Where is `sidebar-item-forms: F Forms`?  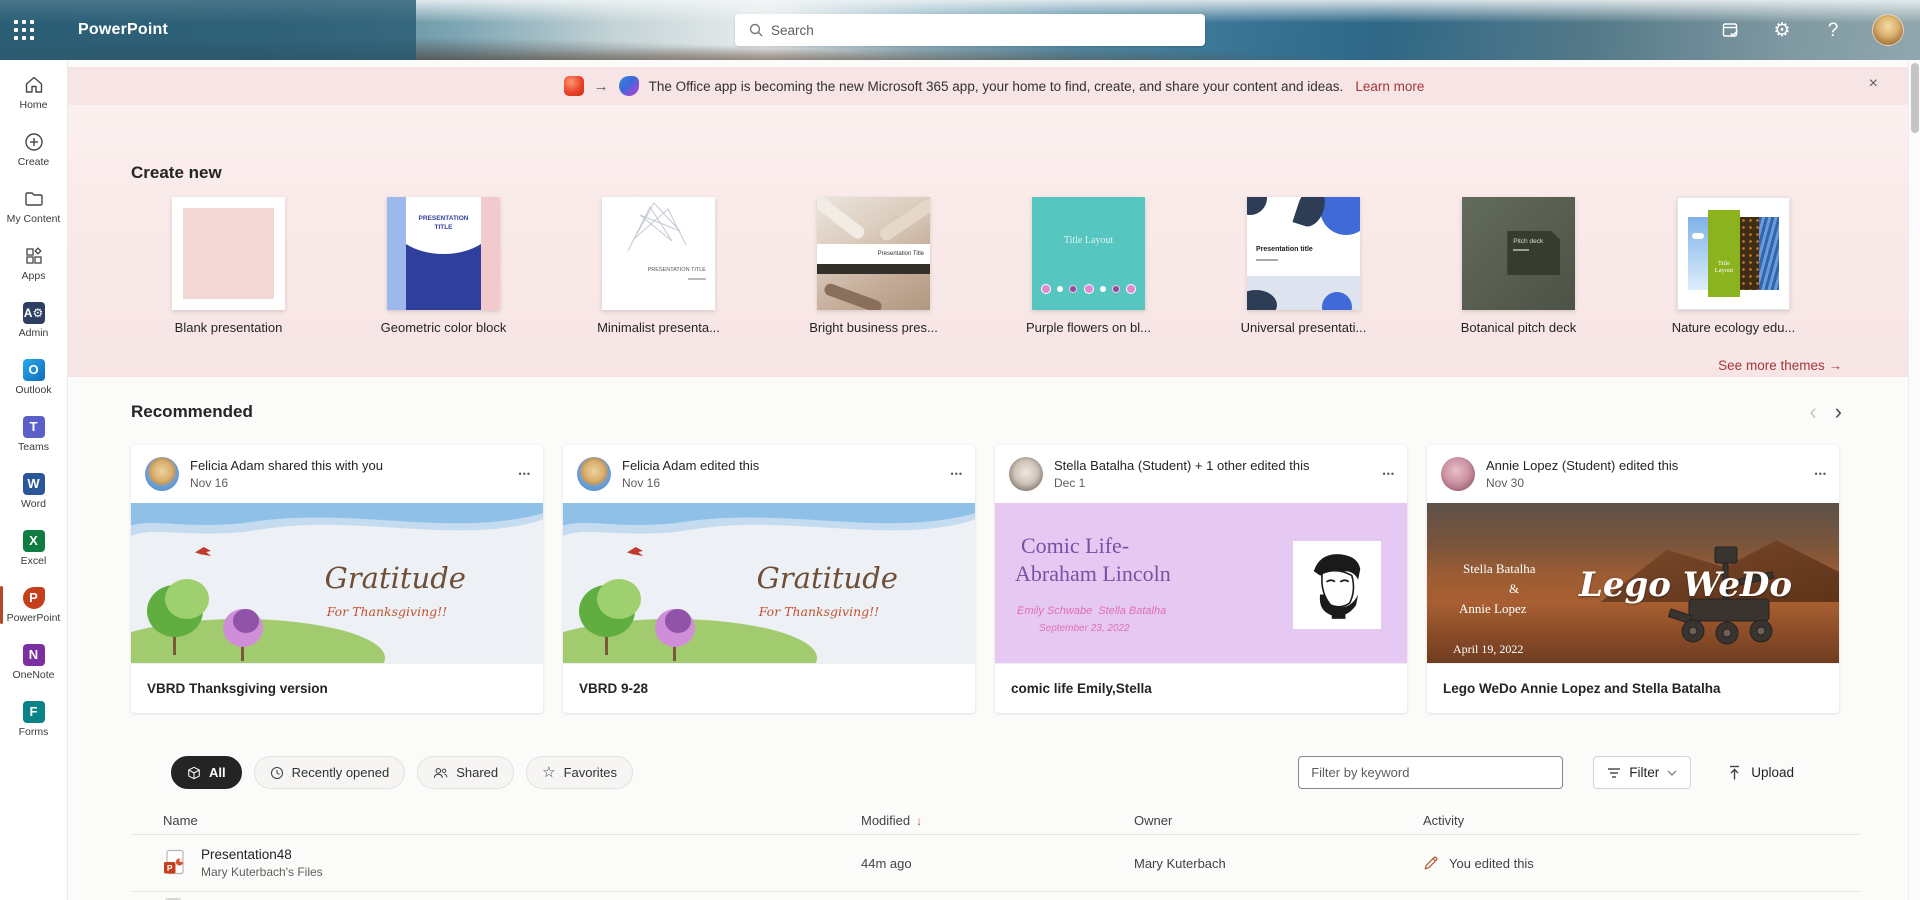
sidebar-item-forms: F Forms is located at coordinates (33, 719).